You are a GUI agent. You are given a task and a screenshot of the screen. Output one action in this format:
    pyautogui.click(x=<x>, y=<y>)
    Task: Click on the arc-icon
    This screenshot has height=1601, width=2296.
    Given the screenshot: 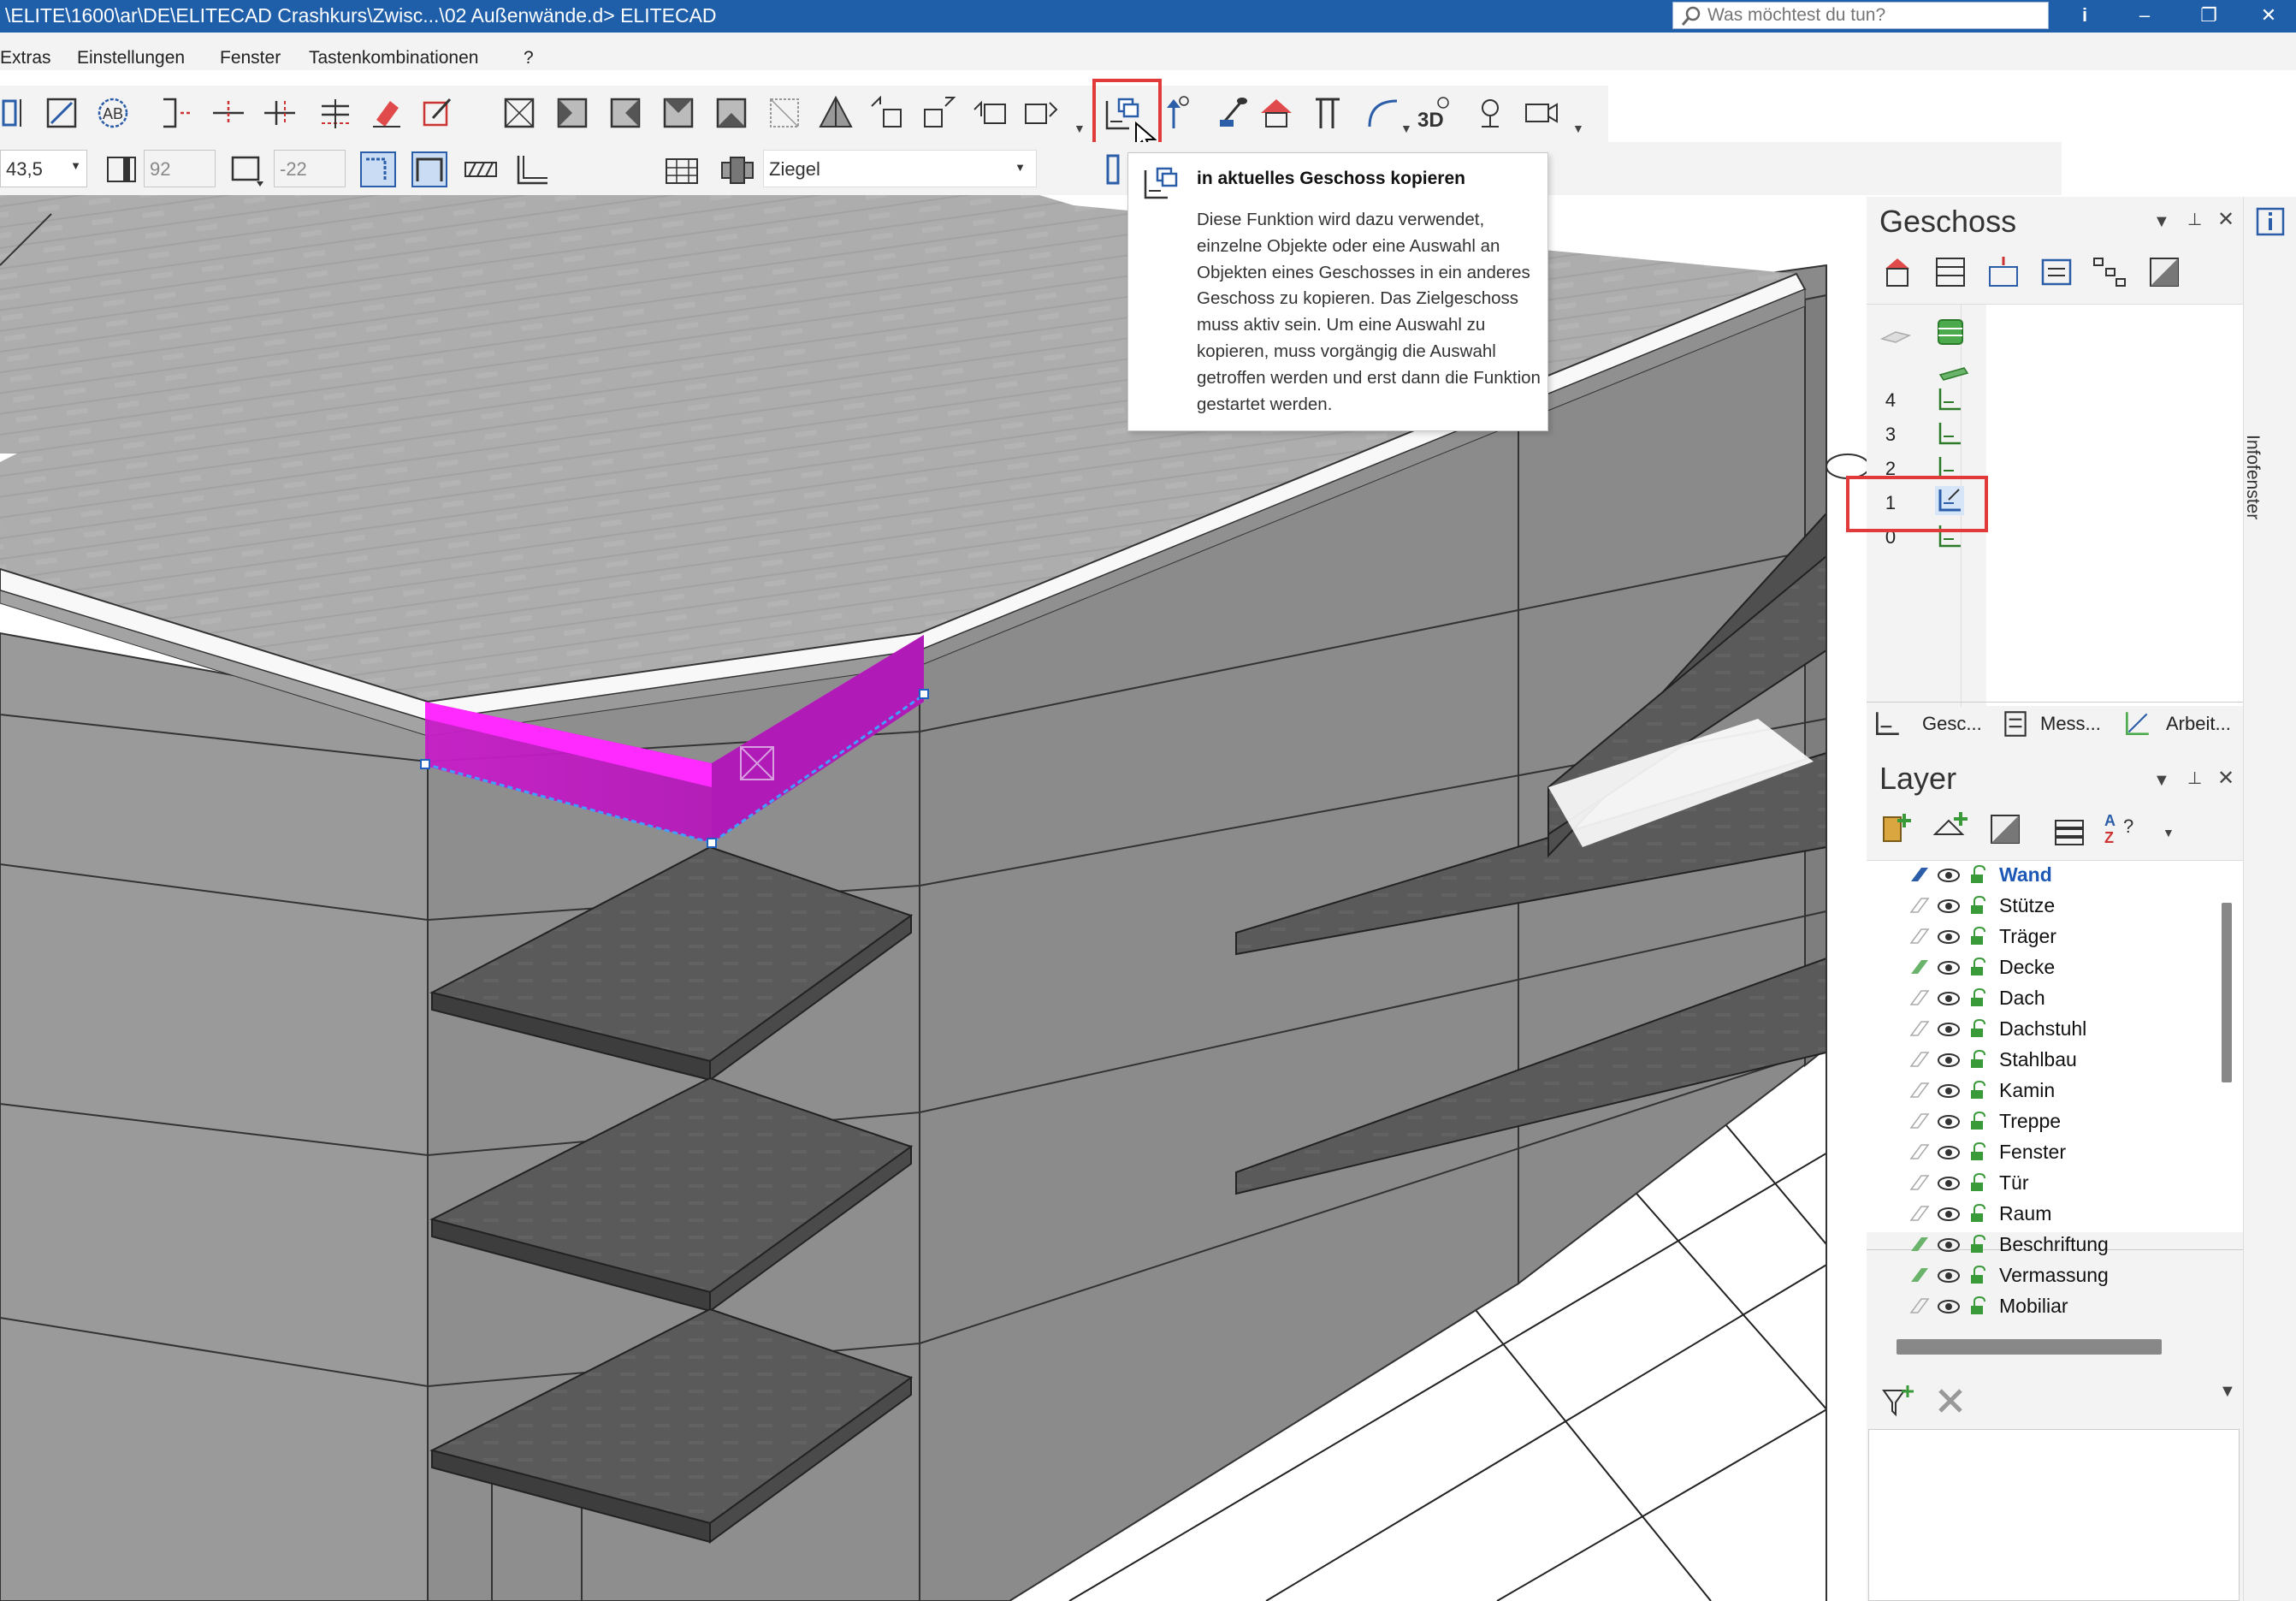 What is the action you would take?
    pyautogui.click(x=1383, y=113)
    